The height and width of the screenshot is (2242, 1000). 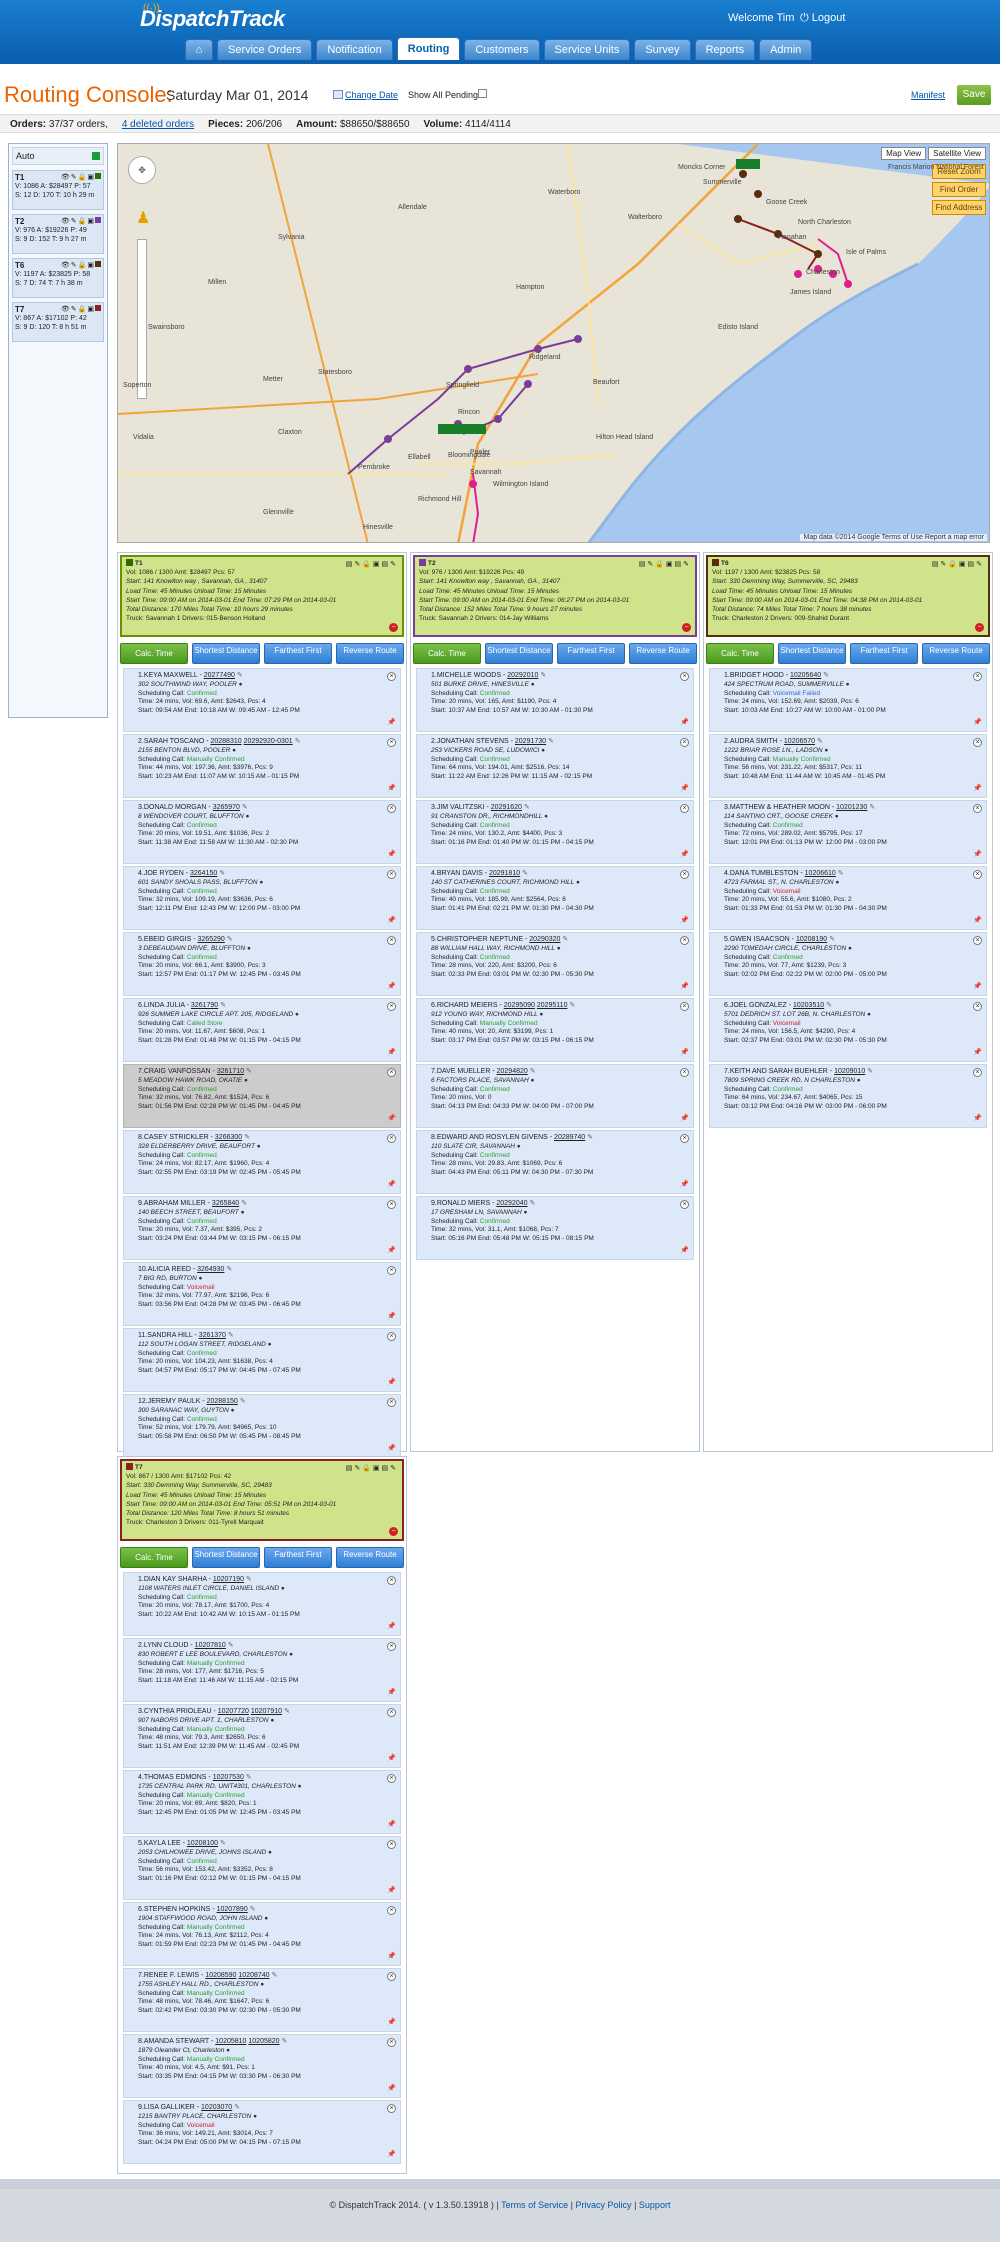 What do you see at coordinates (143, 218) in the screenshot?
I see `pegman-icon: ♟` at bounding box center [143, 218].